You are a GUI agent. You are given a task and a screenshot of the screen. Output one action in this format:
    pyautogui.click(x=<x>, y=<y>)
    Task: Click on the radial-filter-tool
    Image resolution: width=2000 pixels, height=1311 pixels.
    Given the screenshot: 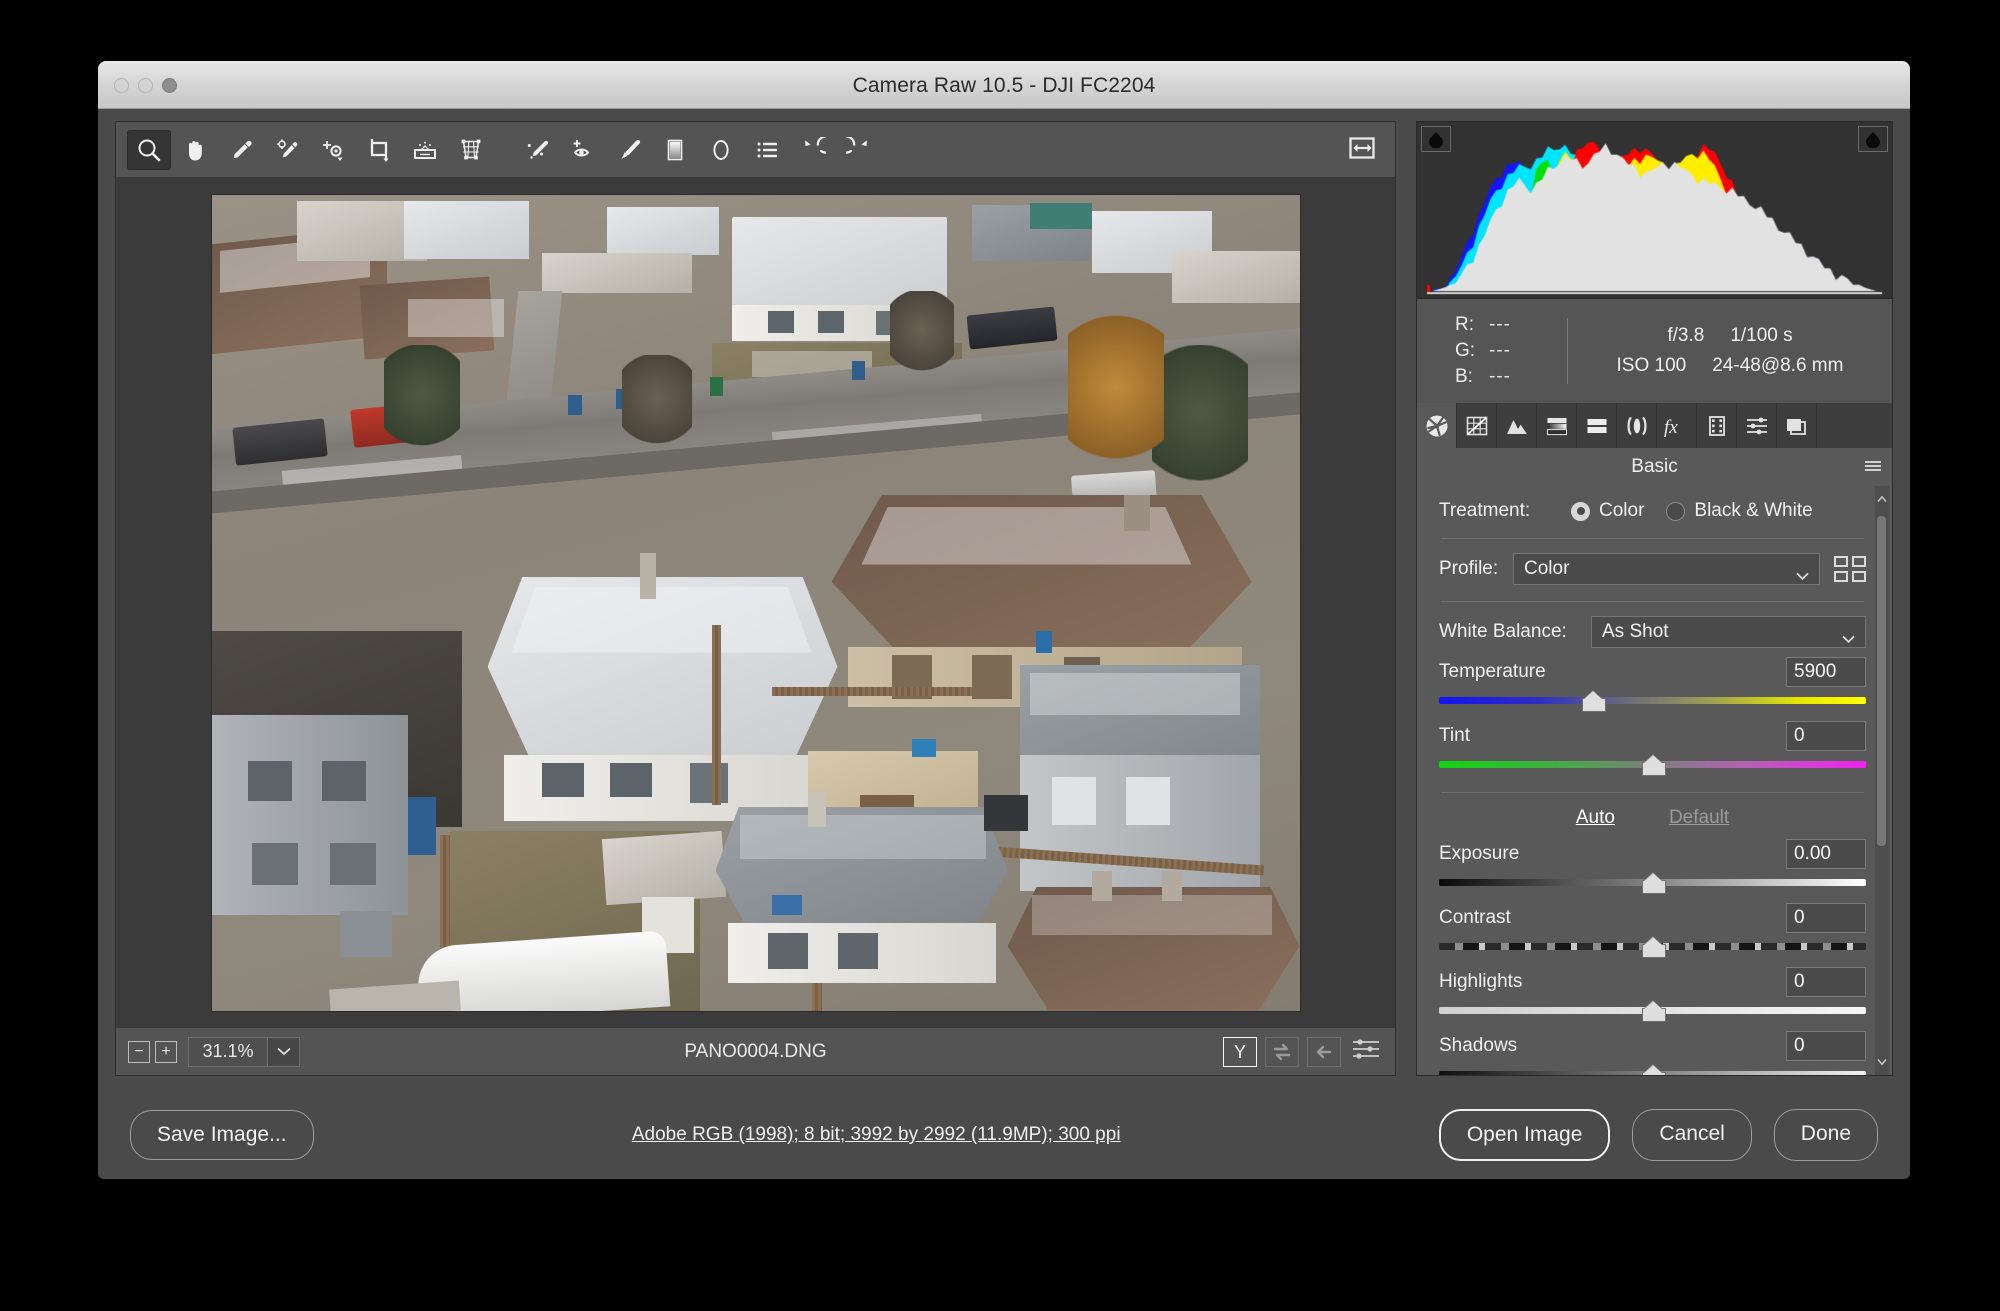 What is the action you would take?
    pyautogui.click(x=721, y=150)
    